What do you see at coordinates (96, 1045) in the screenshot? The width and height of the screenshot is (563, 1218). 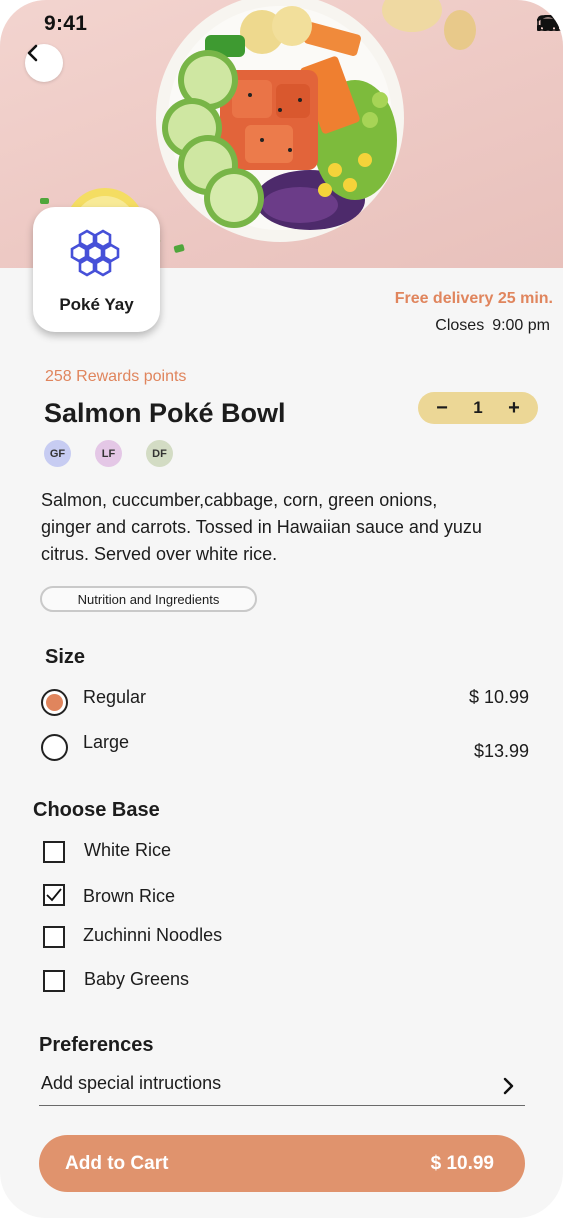 I see `preferences-title: Preferences` at bounding box center [96, 1045].